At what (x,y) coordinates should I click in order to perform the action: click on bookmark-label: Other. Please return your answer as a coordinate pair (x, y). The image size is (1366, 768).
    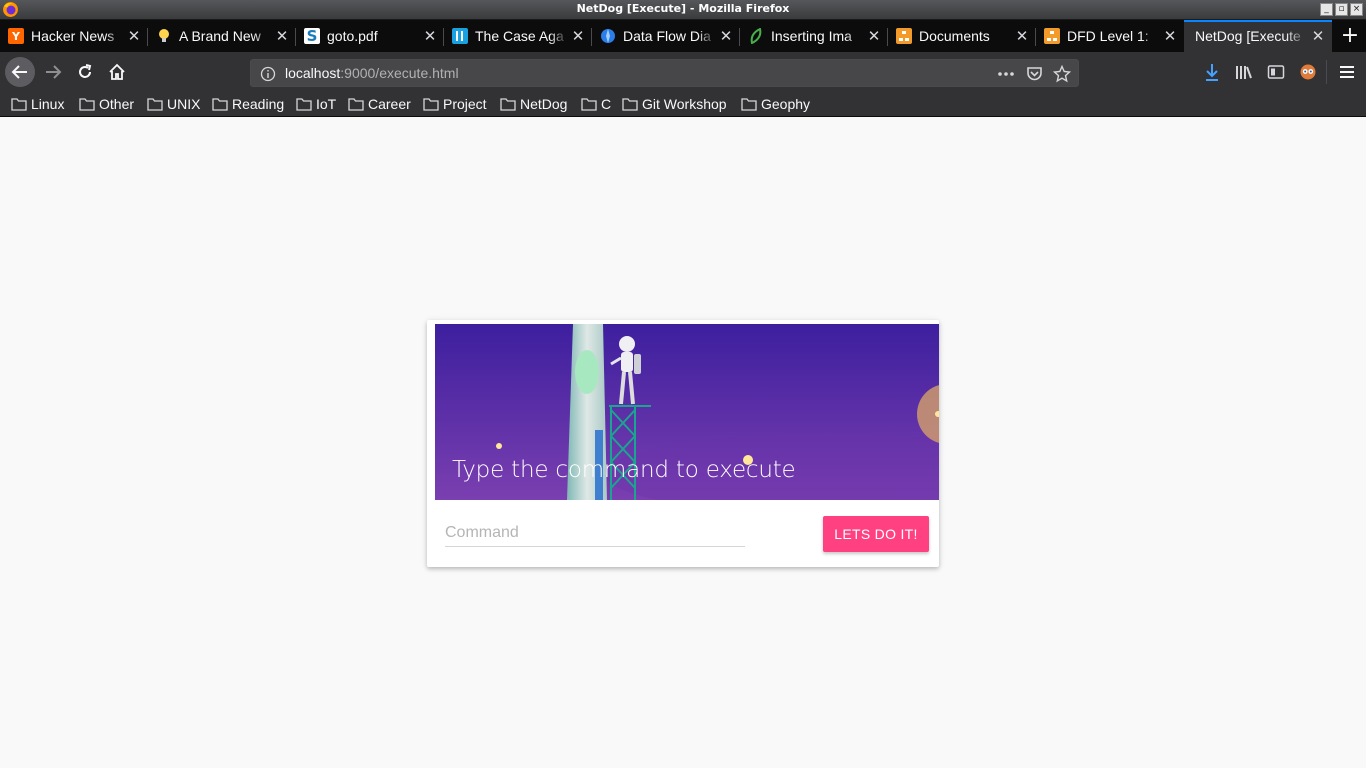
    Looking at the image, I should click on (117, 104).